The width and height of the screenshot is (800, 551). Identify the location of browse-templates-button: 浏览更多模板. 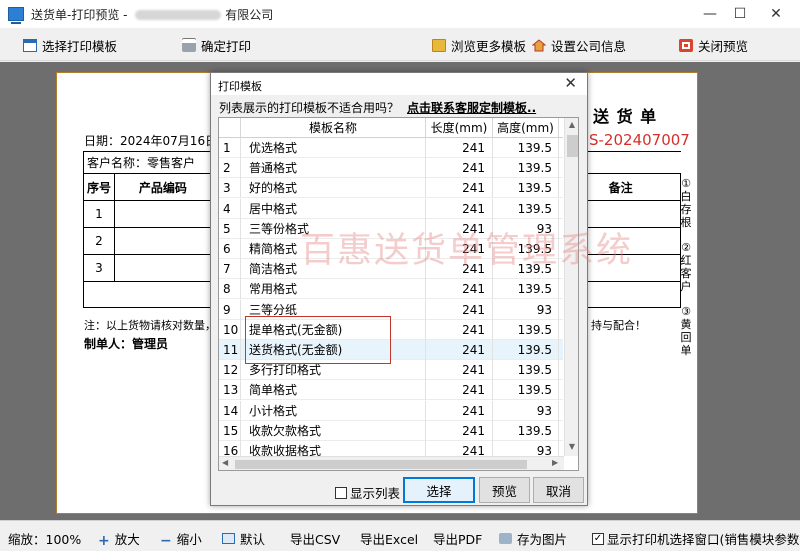
(479, 45).